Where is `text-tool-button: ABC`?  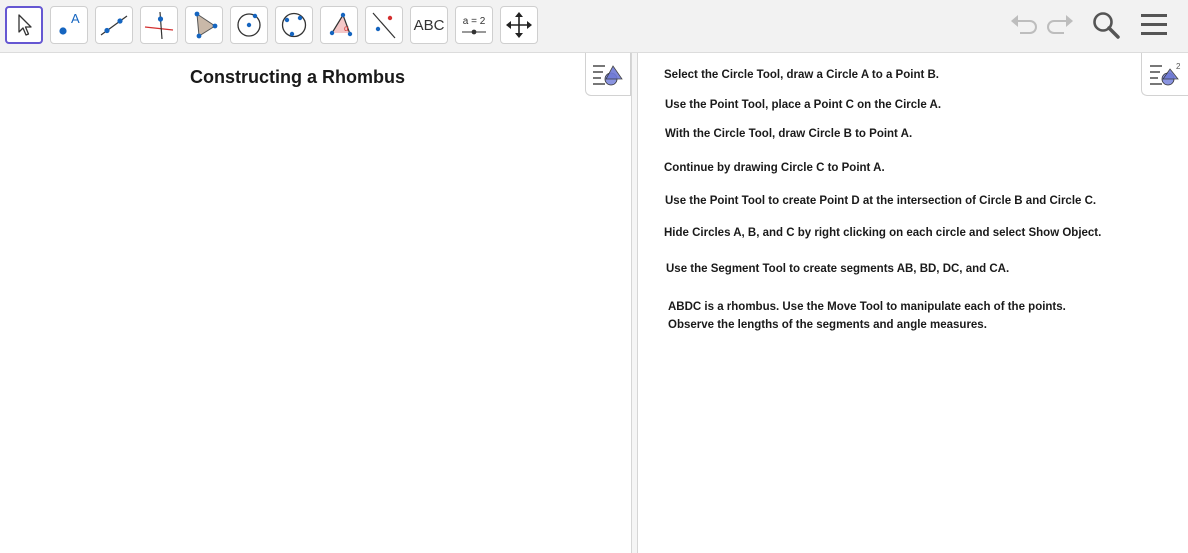 text-tool-button: ABC is located at coordinates (429, 25).